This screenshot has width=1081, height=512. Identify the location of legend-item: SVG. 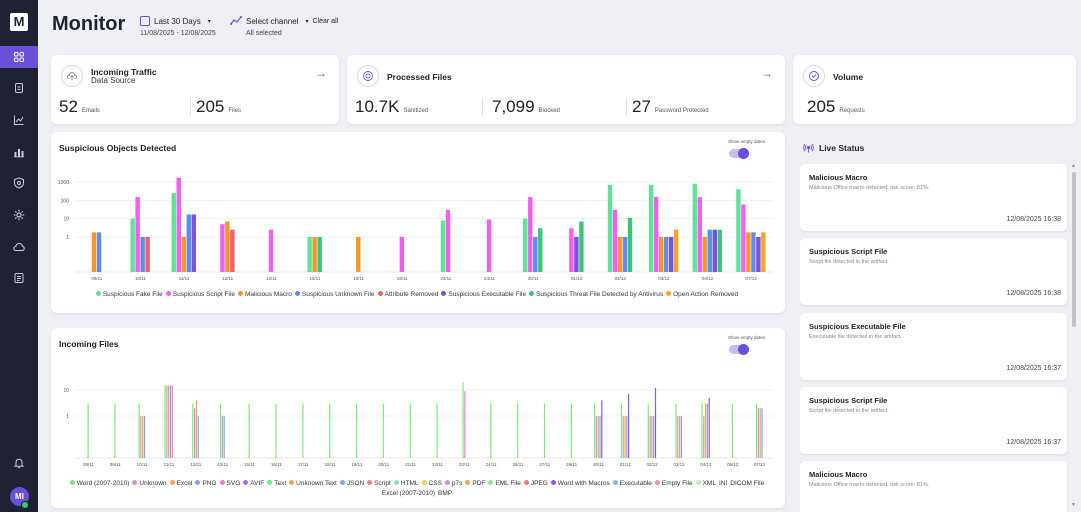
(229, 484).